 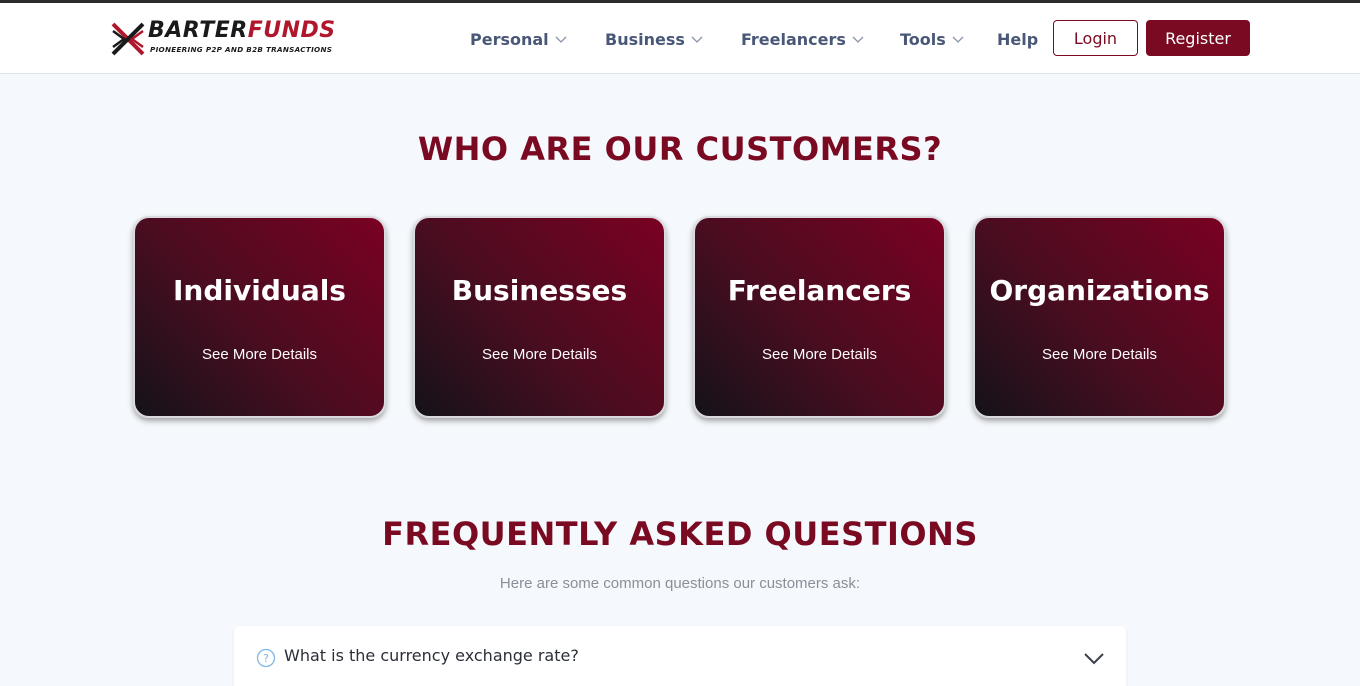 What do you see at coordinates (923, 39) in the screenshot?
I see `nav-tools-label: Tools` at bounding box center [923, 39].